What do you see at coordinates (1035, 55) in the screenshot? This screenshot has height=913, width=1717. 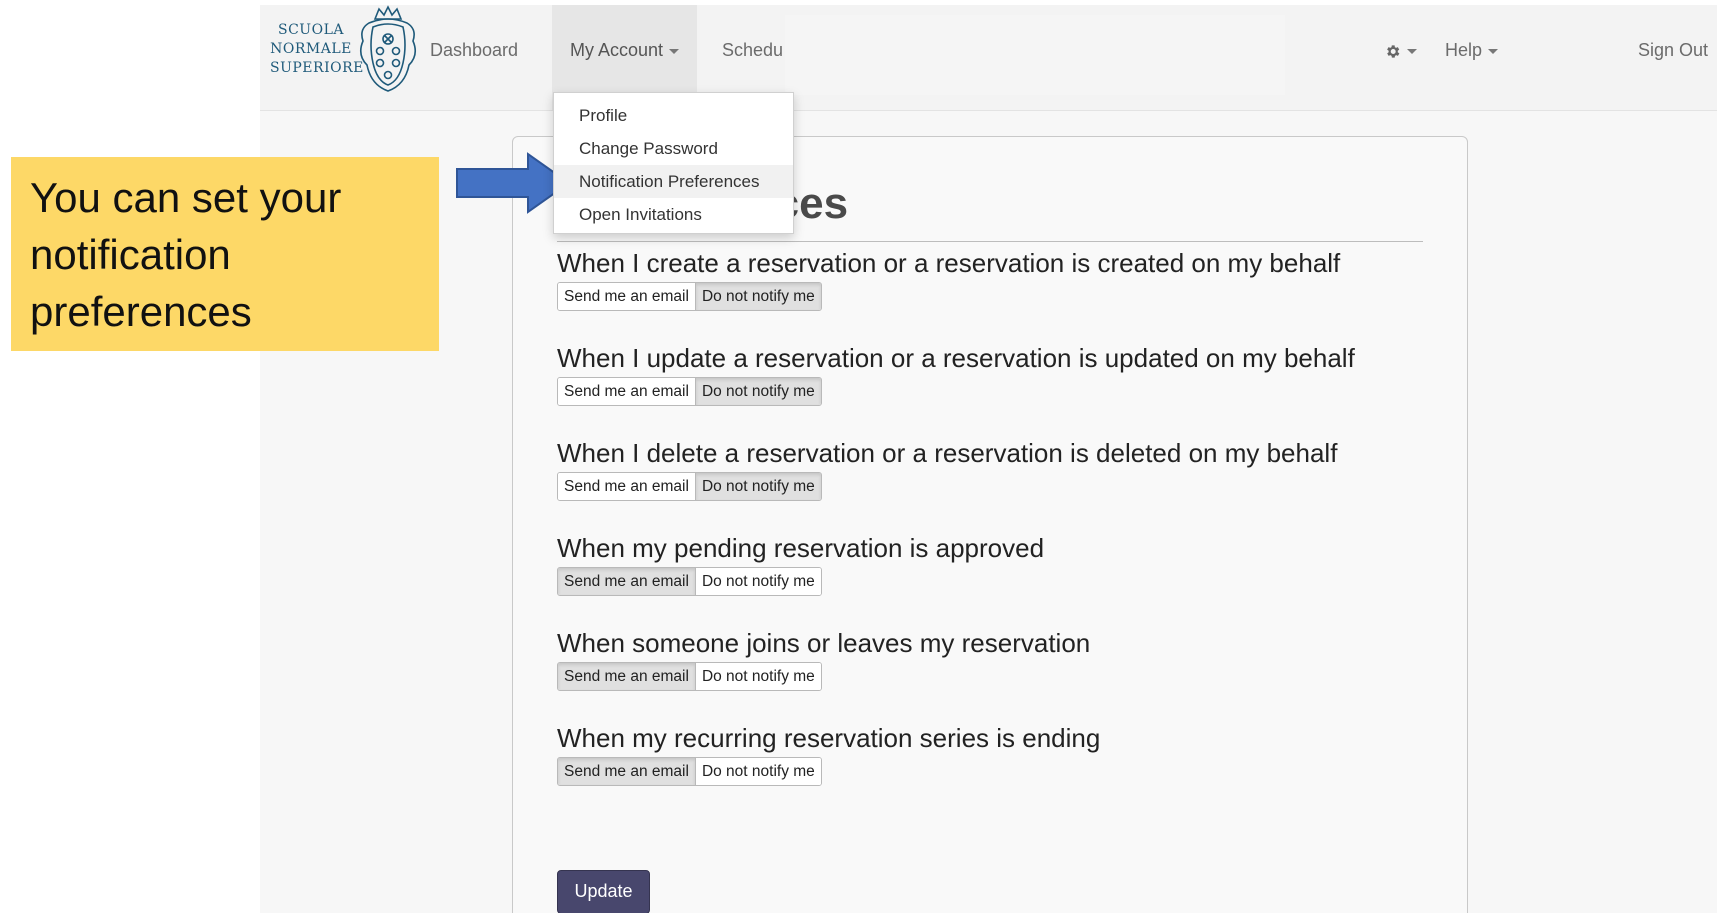 I see `navbar-blank-area` at bounding box center [1035, 55].